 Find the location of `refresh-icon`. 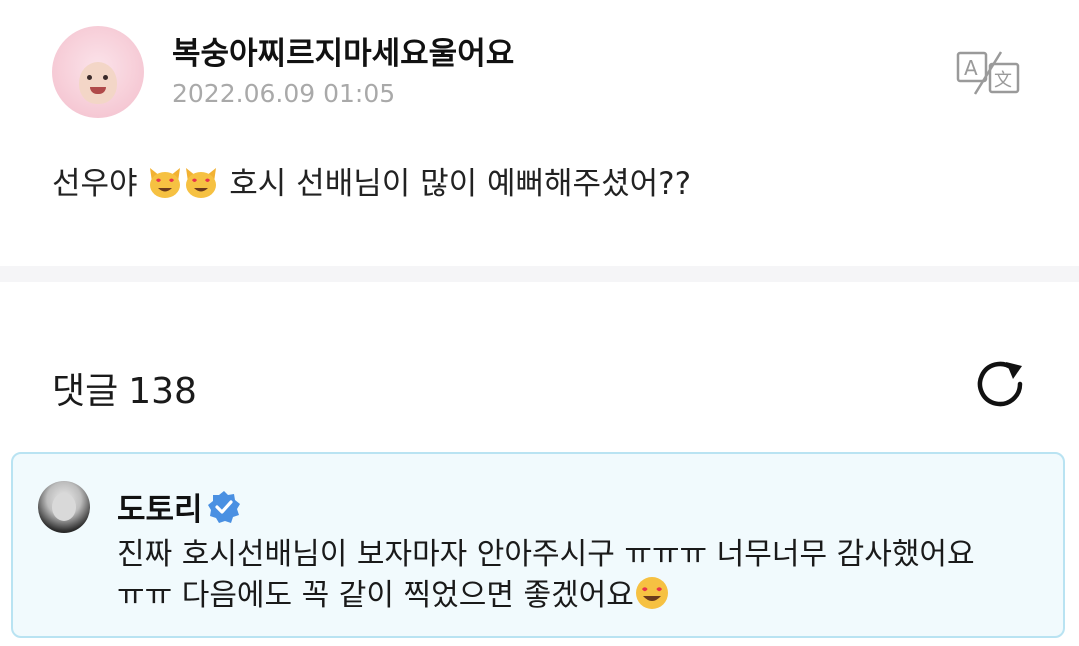

refresh-icon is located at coordinates (1002, 384).